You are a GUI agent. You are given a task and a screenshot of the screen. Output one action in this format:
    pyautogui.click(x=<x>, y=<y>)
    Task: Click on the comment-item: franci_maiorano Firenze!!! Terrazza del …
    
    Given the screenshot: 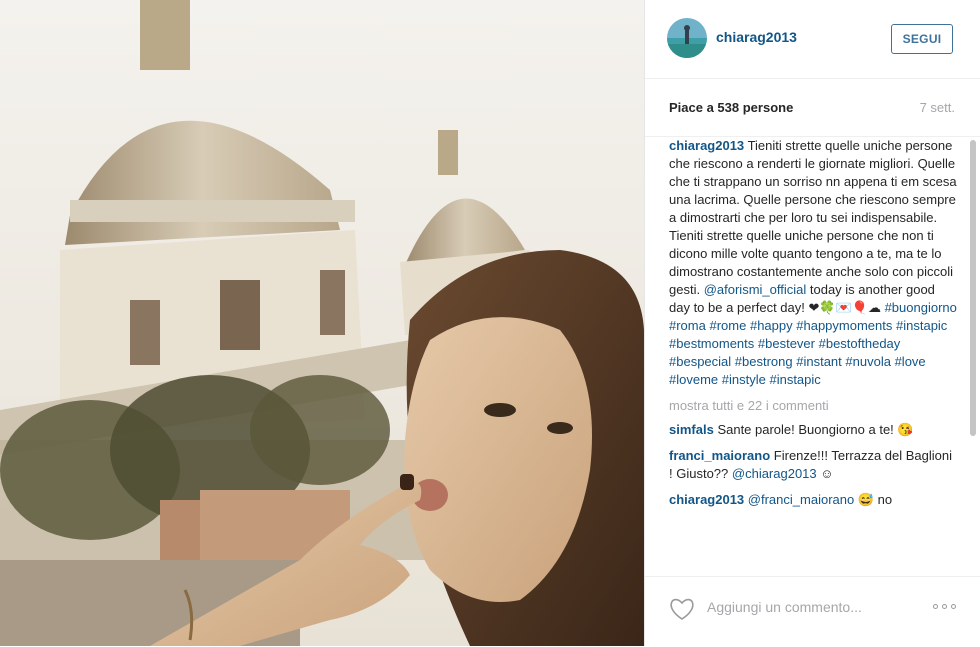 What is the action you would take?
    pyautogui.click(x=814, y=465)
    